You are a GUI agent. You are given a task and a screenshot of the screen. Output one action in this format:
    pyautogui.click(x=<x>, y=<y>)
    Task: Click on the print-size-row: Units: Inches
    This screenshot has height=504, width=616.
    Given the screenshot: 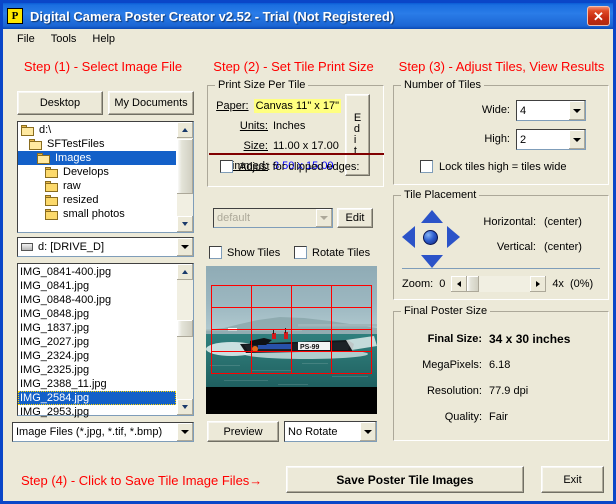 What is the action you would take?
    pyautogui.click(x=274, y=126)
    